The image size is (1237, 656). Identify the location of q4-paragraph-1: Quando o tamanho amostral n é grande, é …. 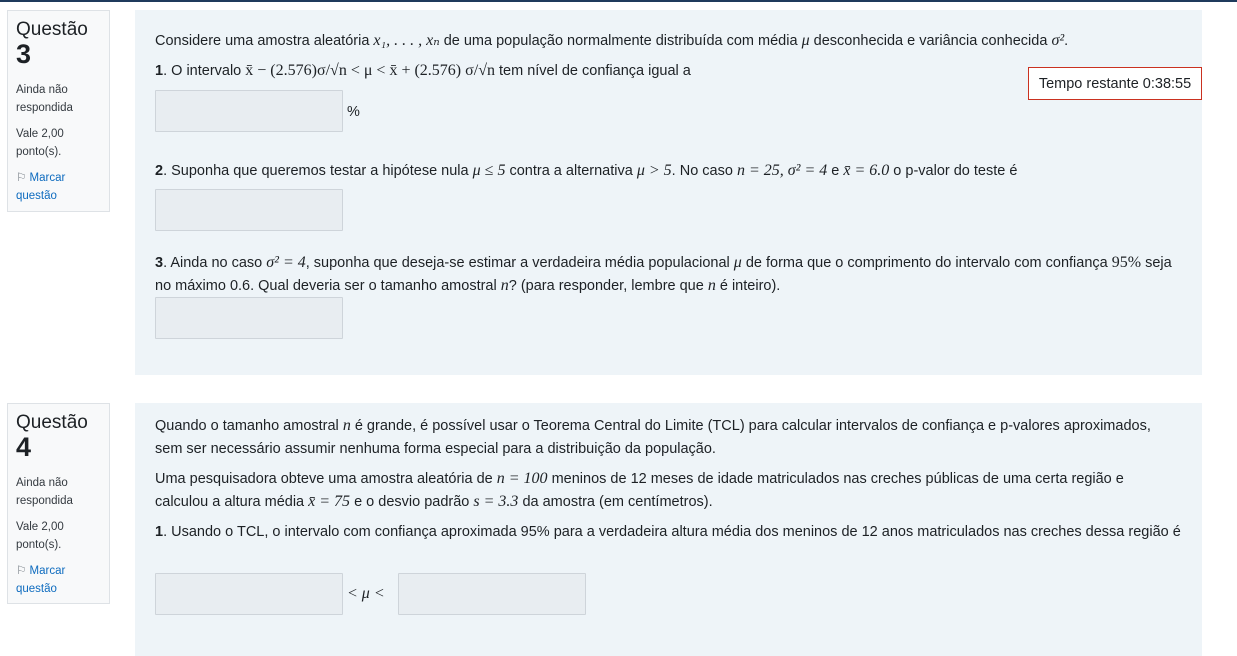
(653, 426).